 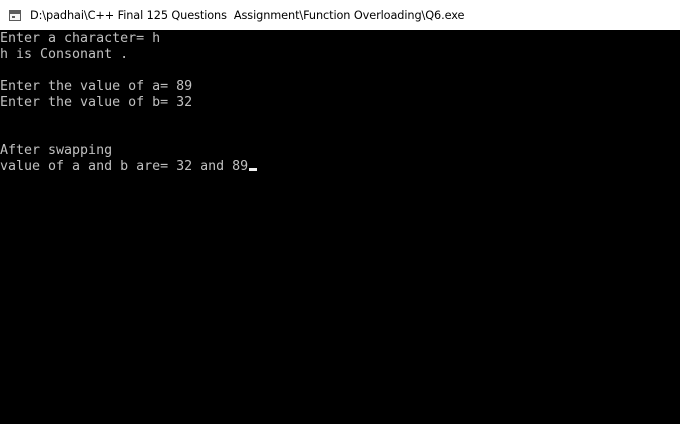 What do you see at coordinates (80, 38) in the screenshot?
I see `console-line: Enter a character= h` at bounding box center [80, 38].